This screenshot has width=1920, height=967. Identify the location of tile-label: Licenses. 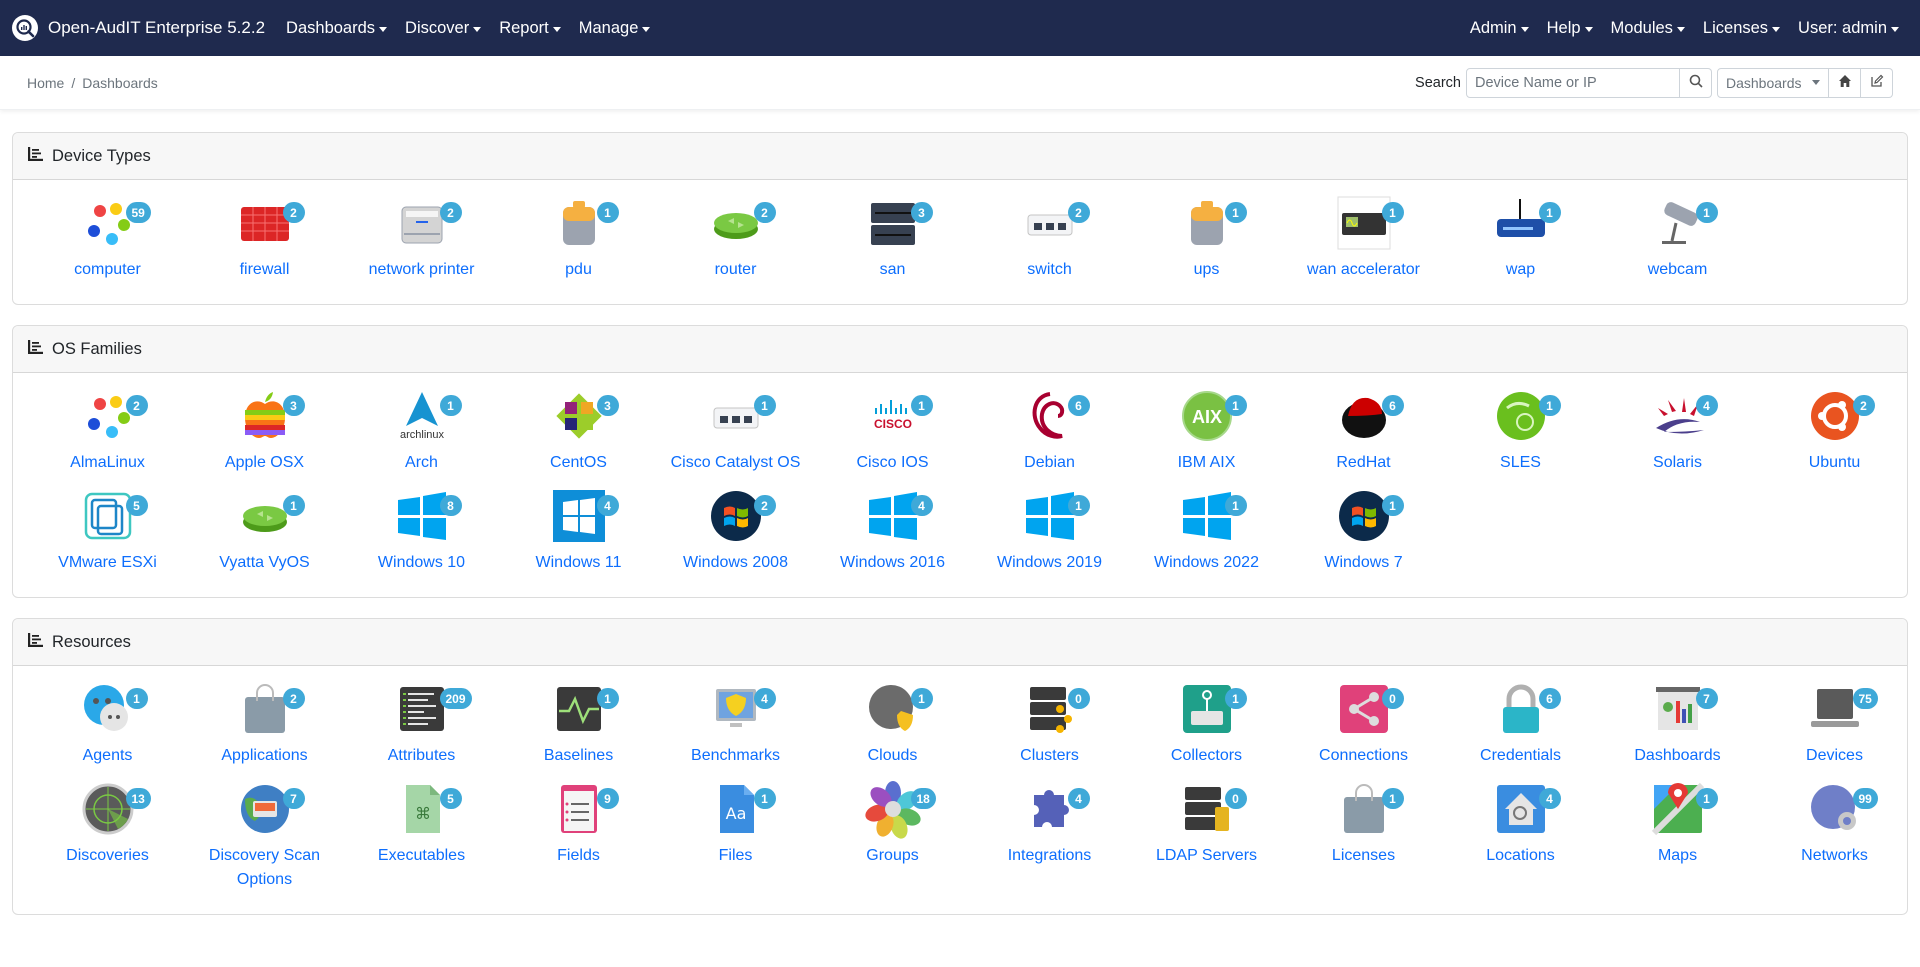
(1363, 856).